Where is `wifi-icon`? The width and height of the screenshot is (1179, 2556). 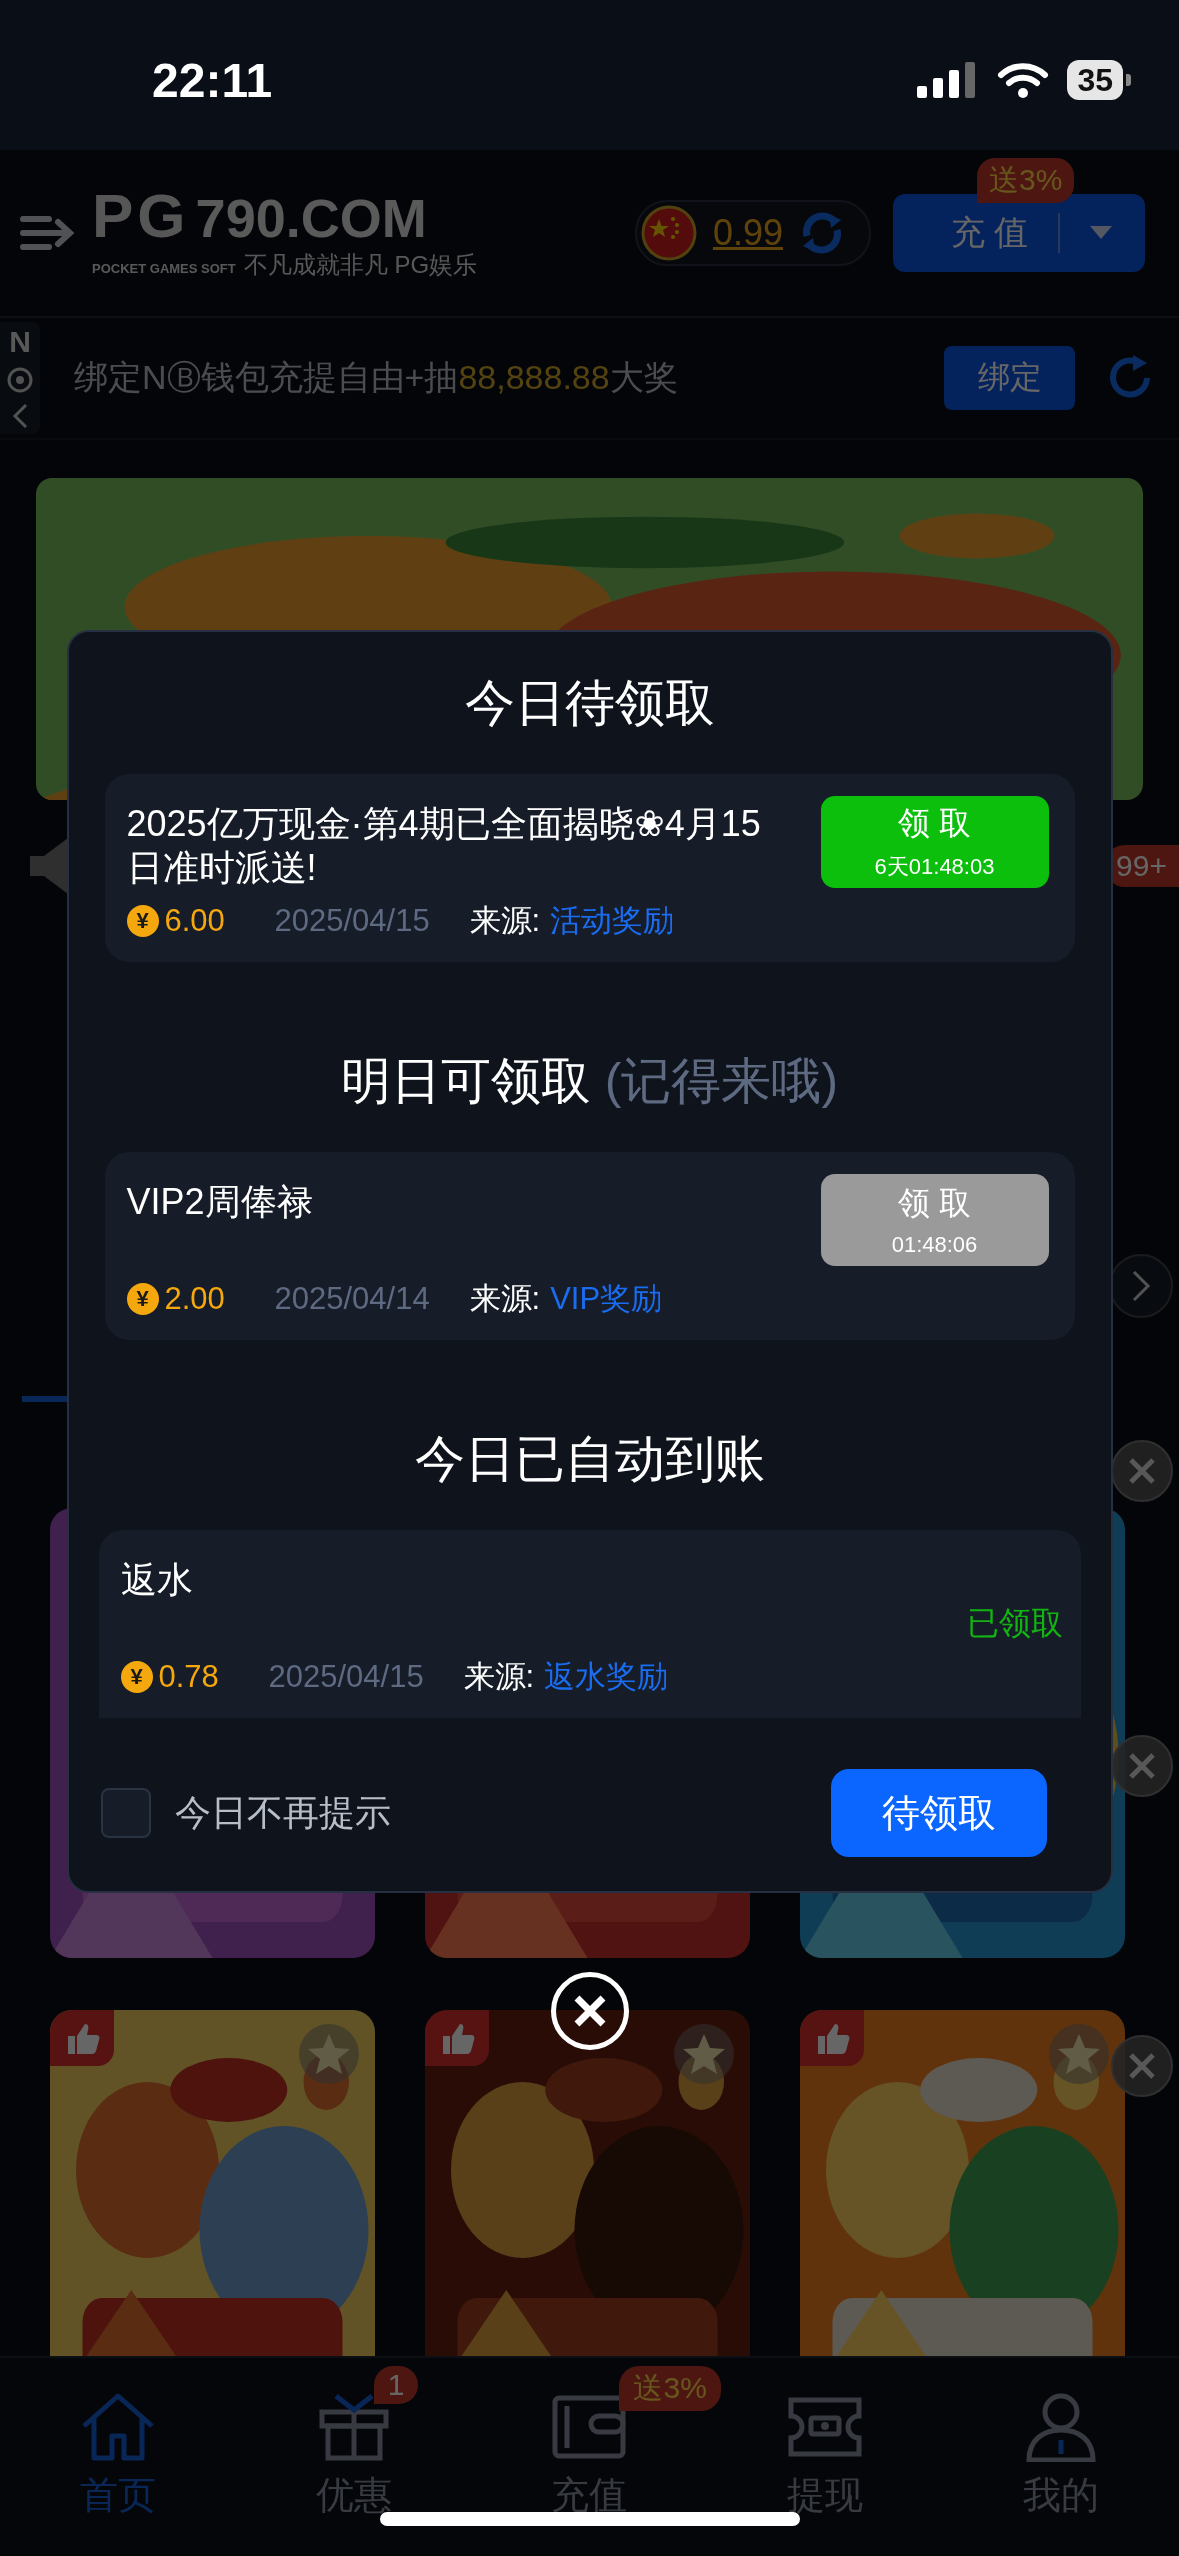 wifi-icon is located at coordinates (1023, 80).